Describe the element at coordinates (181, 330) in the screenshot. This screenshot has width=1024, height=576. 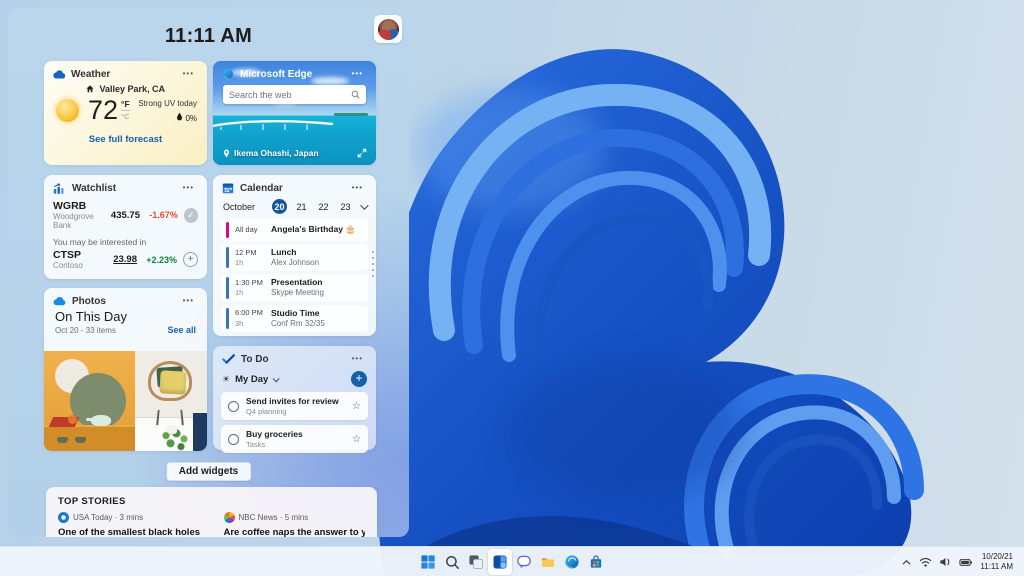
I see `see-all-link: See all` at that location.